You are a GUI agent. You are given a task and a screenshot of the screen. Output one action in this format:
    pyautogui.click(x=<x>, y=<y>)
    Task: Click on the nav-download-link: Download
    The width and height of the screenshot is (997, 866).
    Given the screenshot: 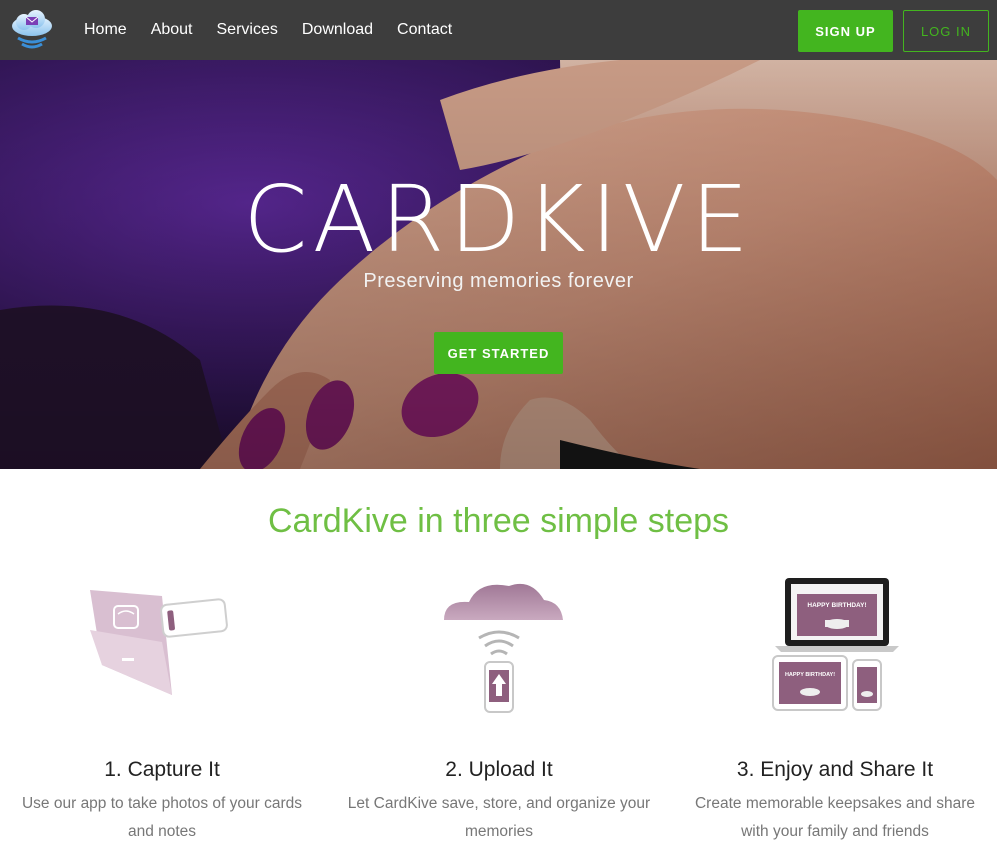 What is the action you would take?
    pyautogui.click(x=337, y=30)
    